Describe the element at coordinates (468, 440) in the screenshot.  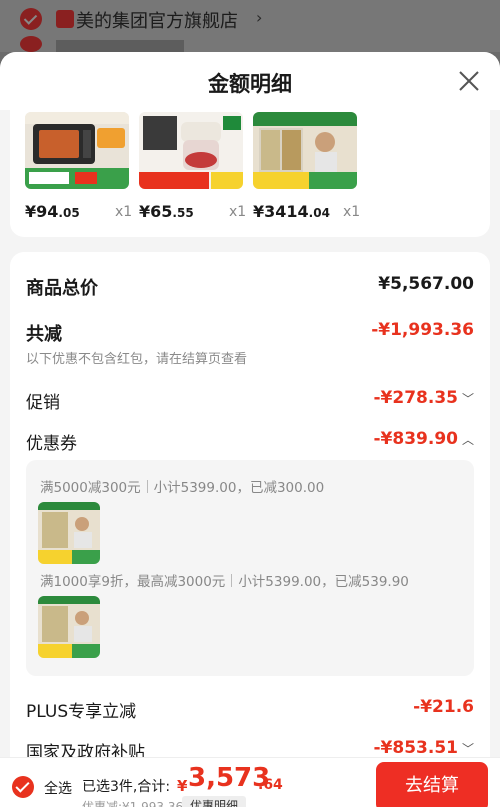
I see `chevron-up-icon: ︿` at that location.